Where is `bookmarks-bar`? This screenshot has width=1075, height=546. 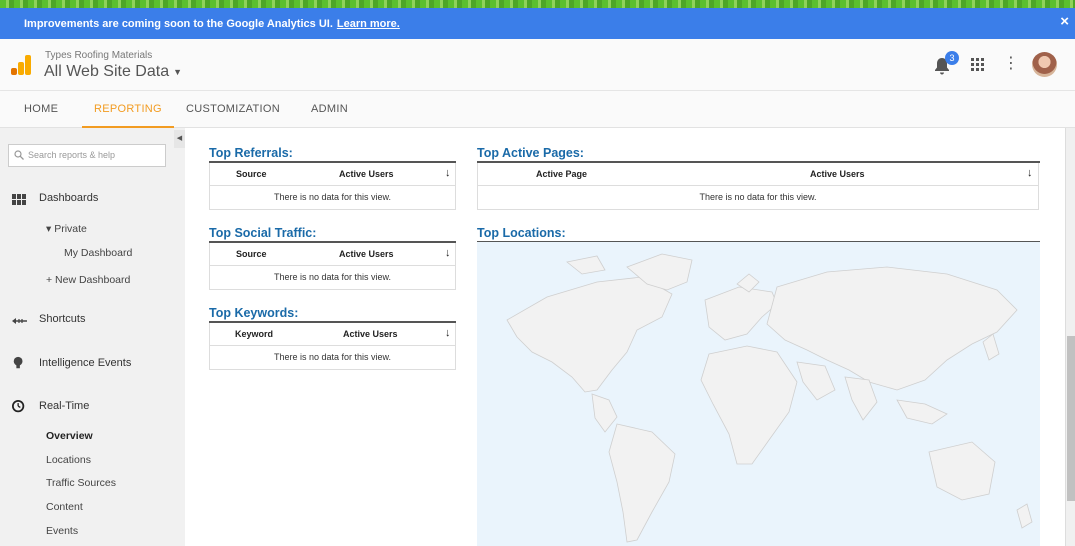
bookmarks-bar is located at coordinates (537, 4).